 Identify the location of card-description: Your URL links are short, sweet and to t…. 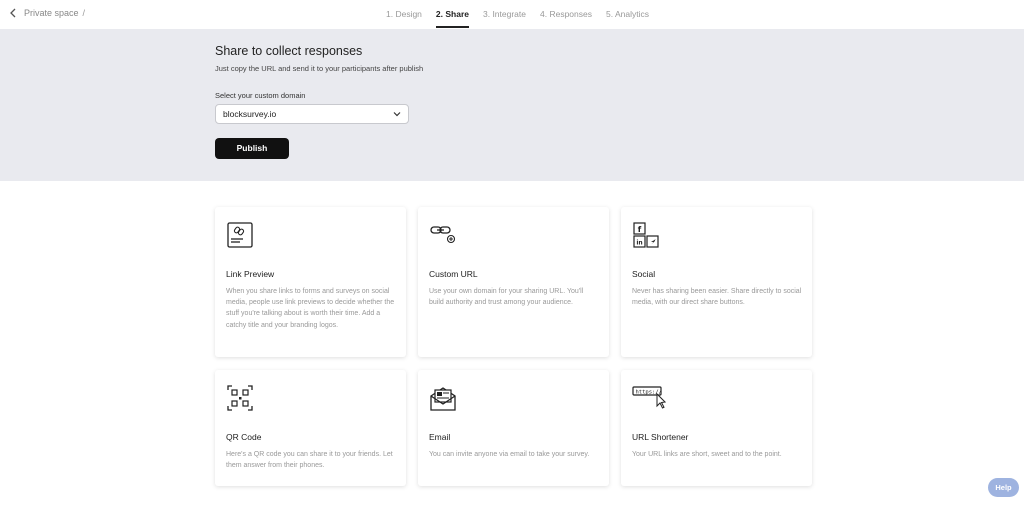
(707, 454).